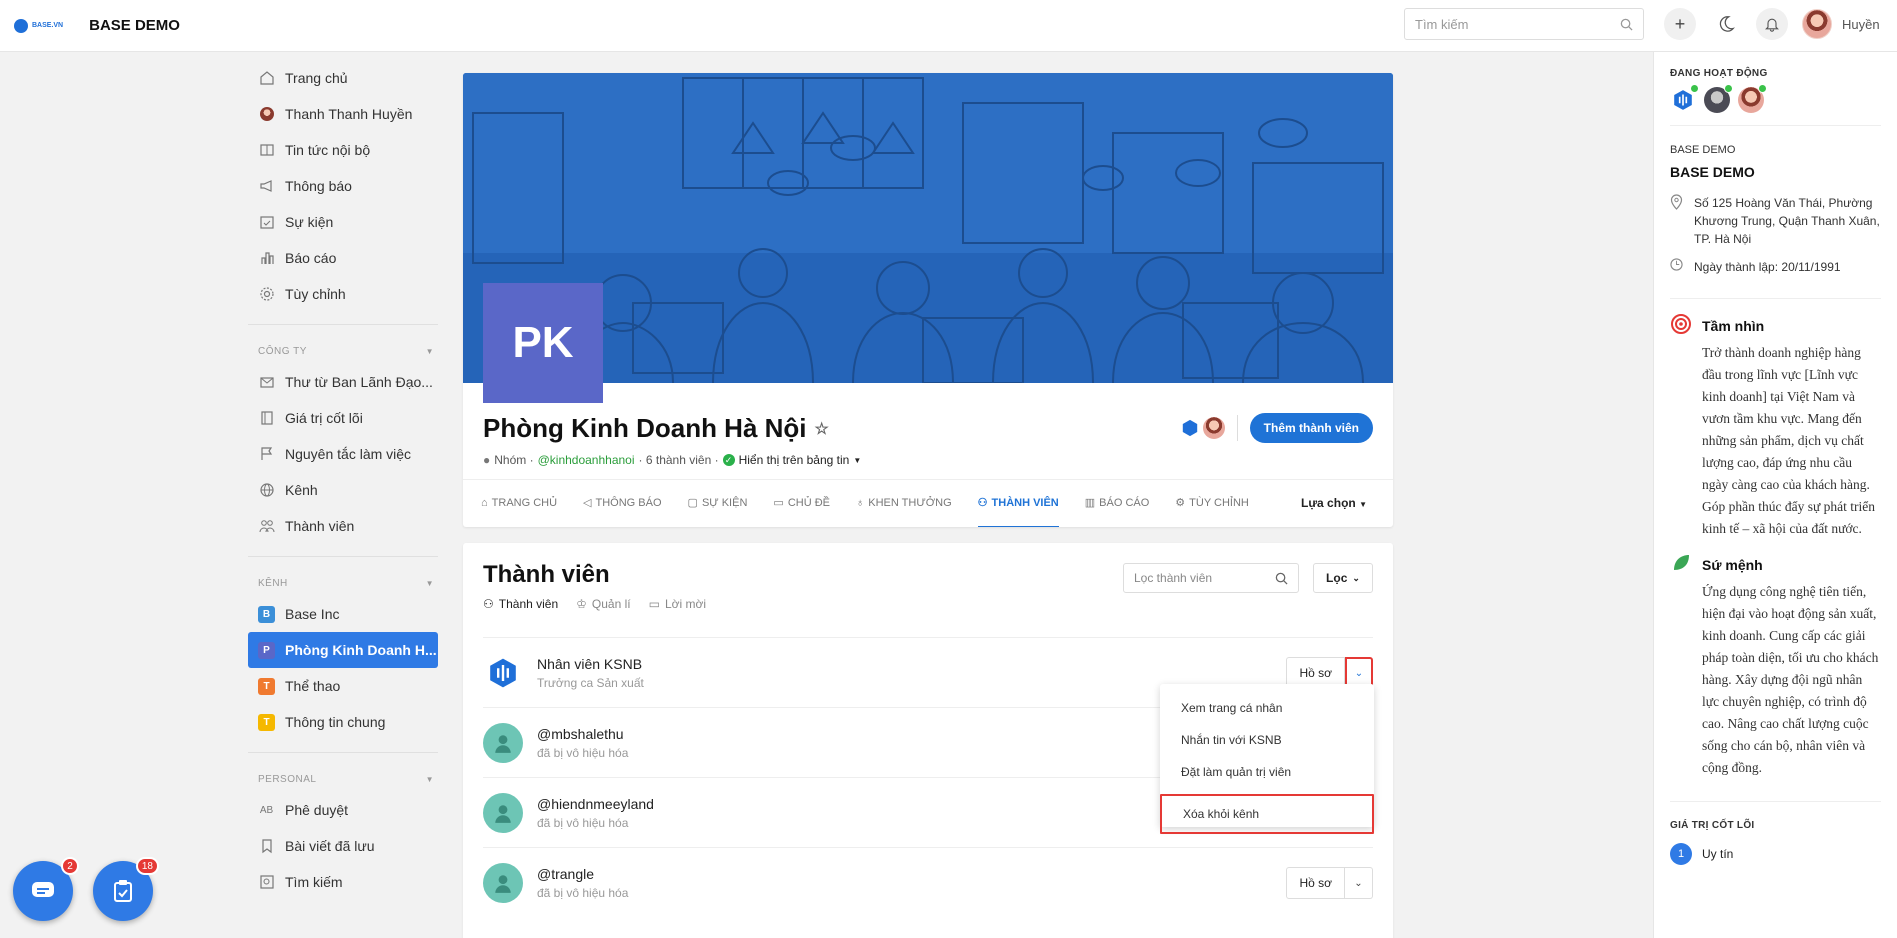  I want to click on menu-make-admin: Đặt làm quản trị viên, so click(1267, 772).